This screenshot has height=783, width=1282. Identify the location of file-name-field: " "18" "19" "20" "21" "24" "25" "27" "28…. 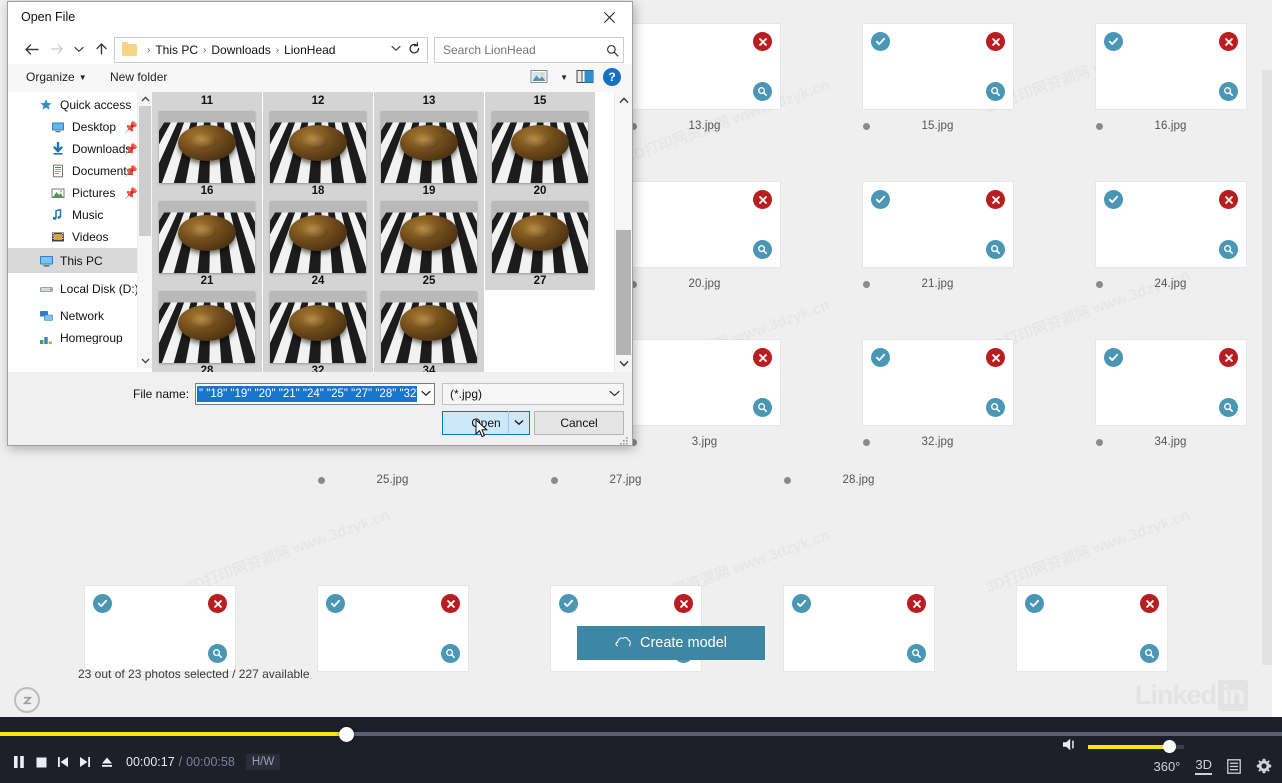
(315, 394).